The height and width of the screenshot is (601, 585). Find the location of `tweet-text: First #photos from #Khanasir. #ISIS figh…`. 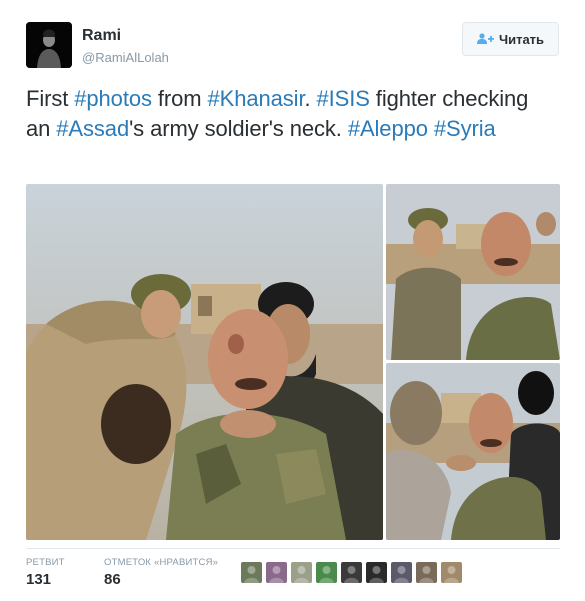

tweet-text: First #photos from #Khanasir. #ISIS figh… is located at coordinates (291, 114).